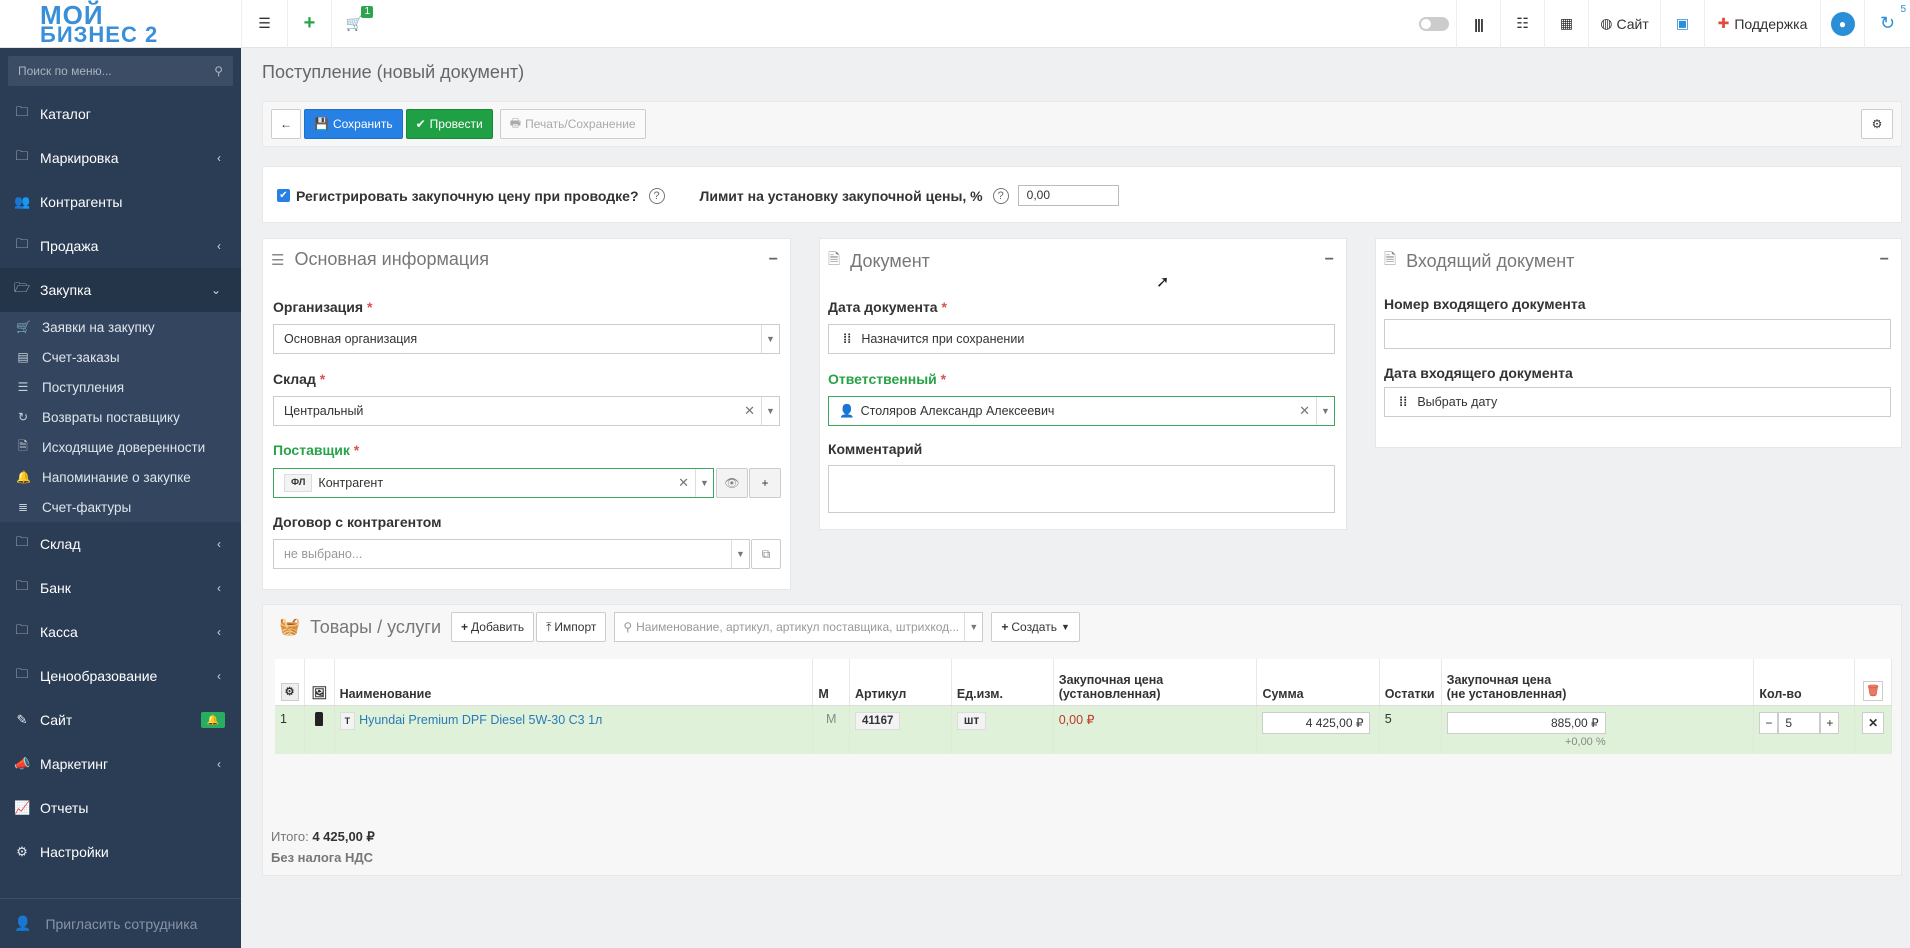  Describe the element at coordinates (449, 124) in the screenshot. I see `post-button: ✔ Провести` at that location.